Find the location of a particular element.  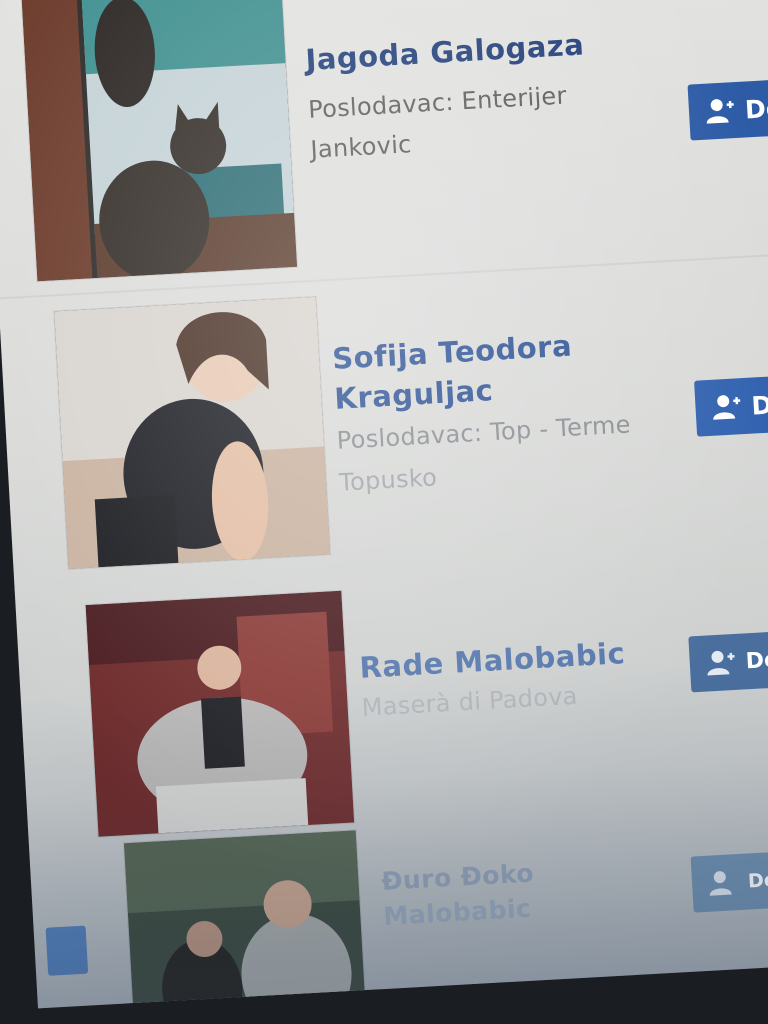

profile-photo-sofija is located at coordinates (192, 432).